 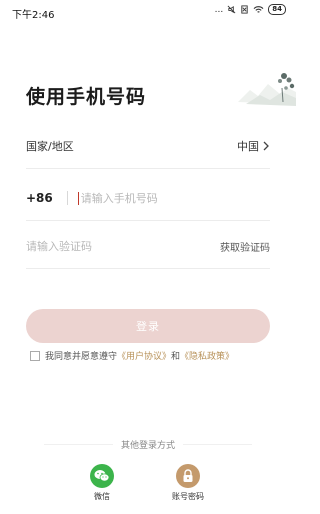 What do you see at coordinates (267, 89) in the screenshot?
I see `landscape-decoration-icon` at bounding box center [267, 89].